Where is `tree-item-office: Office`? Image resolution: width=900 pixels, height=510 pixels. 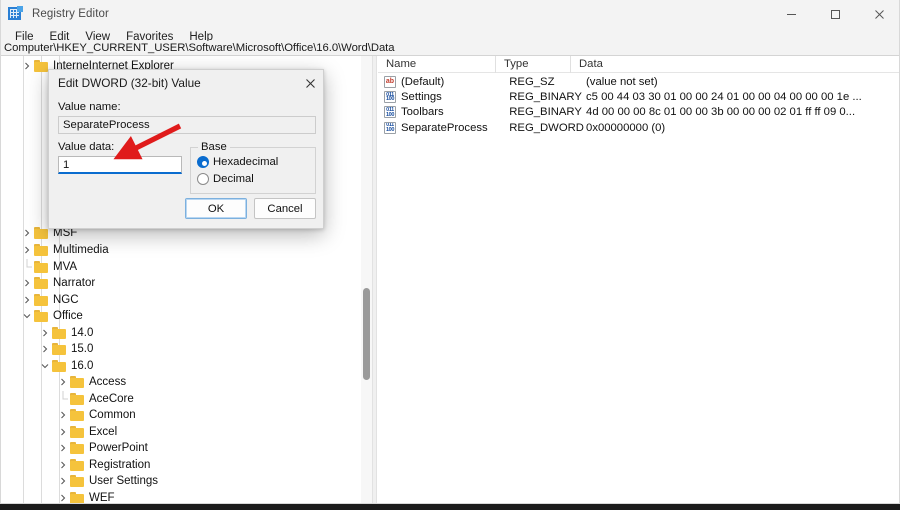 tree-item-office: Office is located at coordinates (42, 316).